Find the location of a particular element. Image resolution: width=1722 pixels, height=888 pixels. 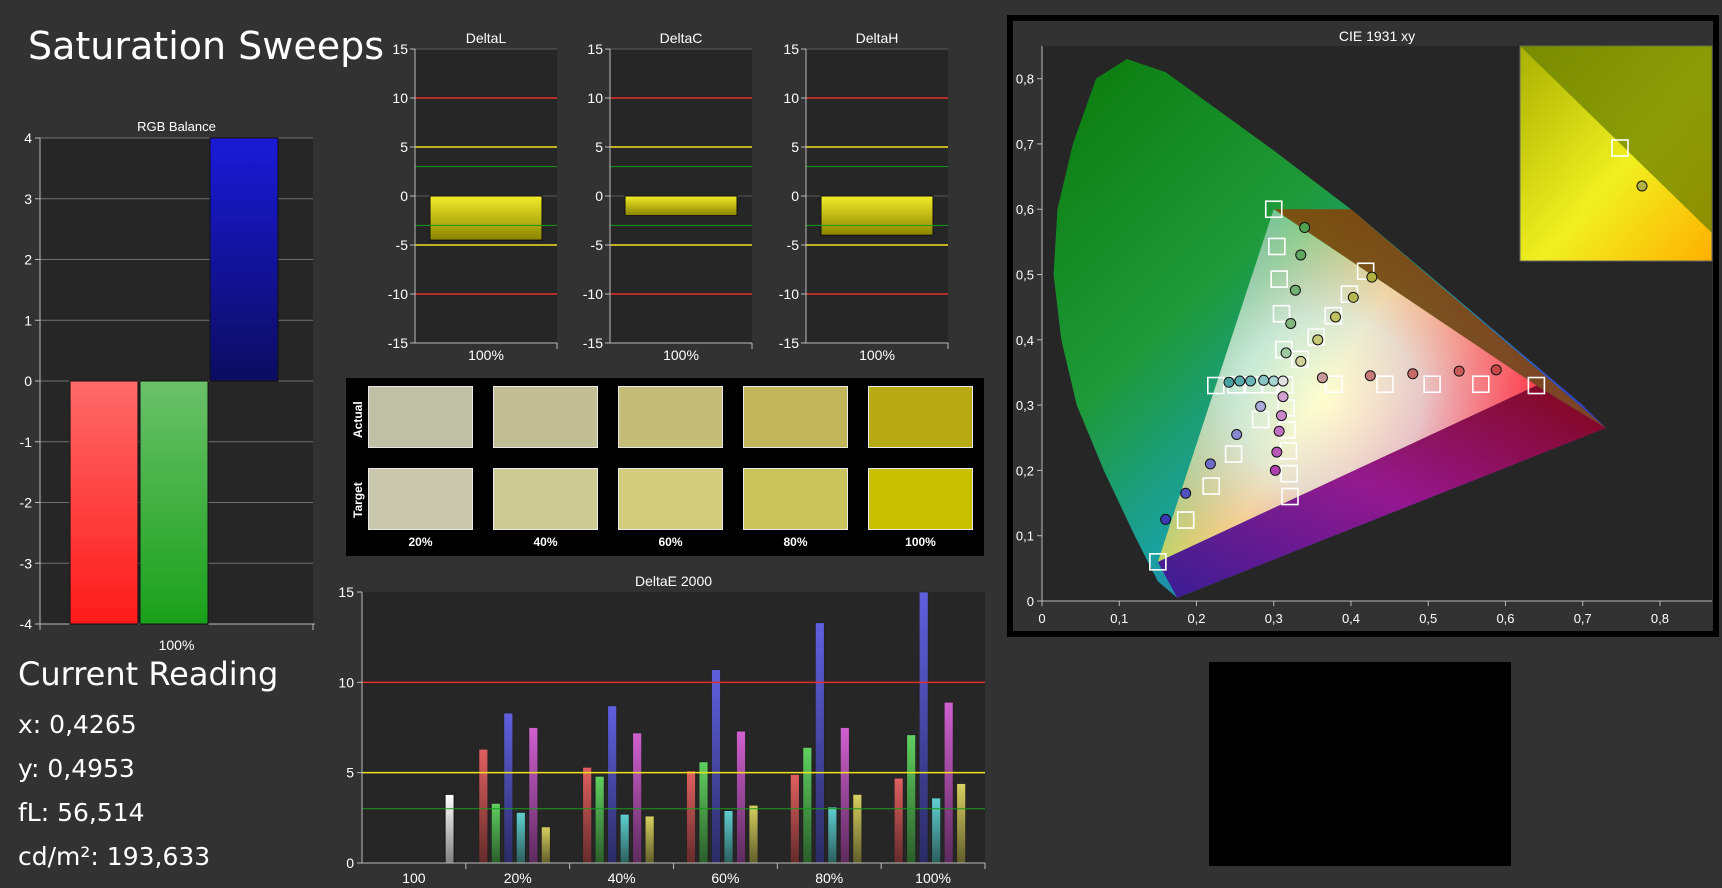

y-tick-label: 4 is located at coordinates (28, 138).